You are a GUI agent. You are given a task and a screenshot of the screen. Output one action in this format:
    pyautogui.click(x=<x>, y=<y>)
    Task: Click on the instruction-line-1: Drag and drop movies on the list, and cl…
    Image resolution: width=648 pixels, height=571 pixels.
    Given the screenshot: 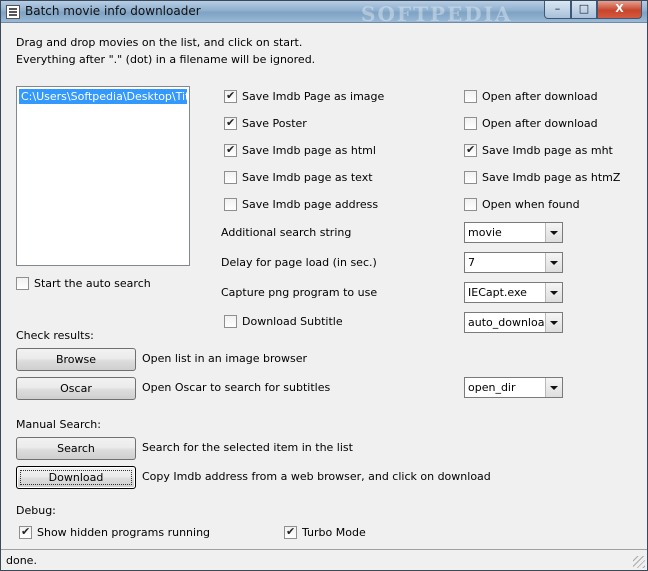 What is the action you would take?
    pyautogui.click(x=159, y=42)
    